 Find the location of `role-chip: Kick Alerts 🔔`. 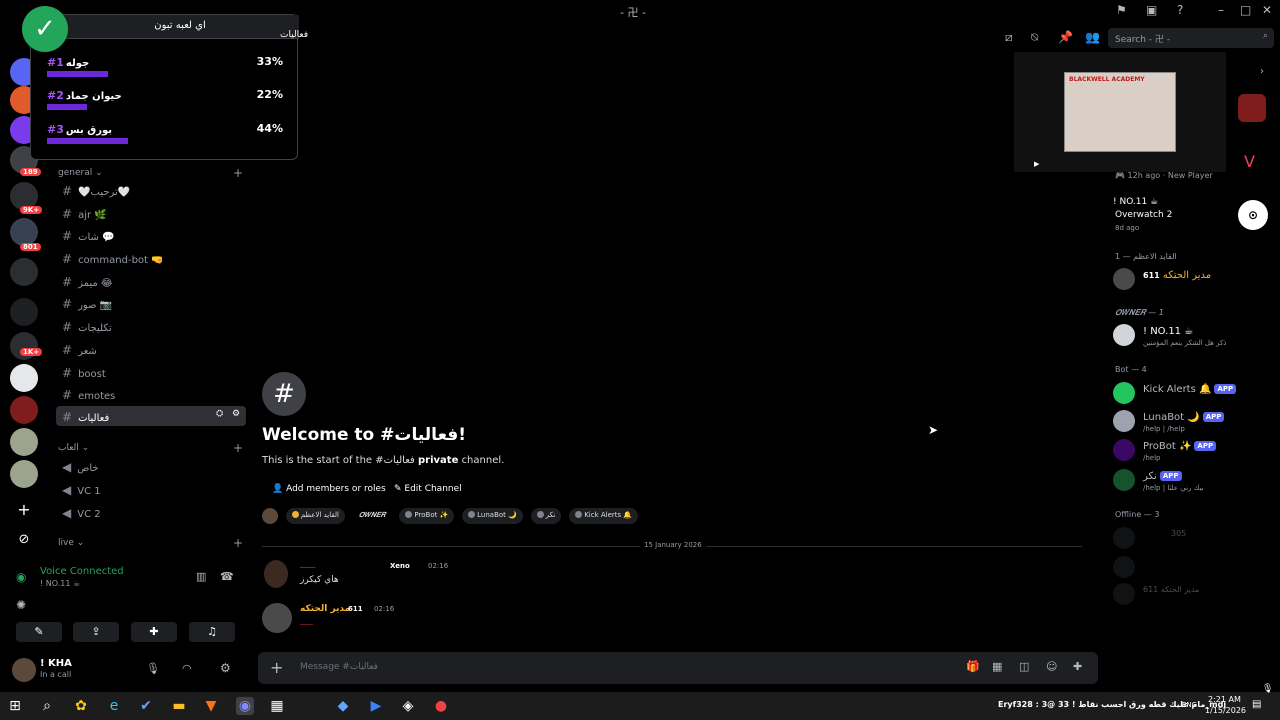

role-chip: Kick Alerts 🔔 is located at coordinates (604, 516).